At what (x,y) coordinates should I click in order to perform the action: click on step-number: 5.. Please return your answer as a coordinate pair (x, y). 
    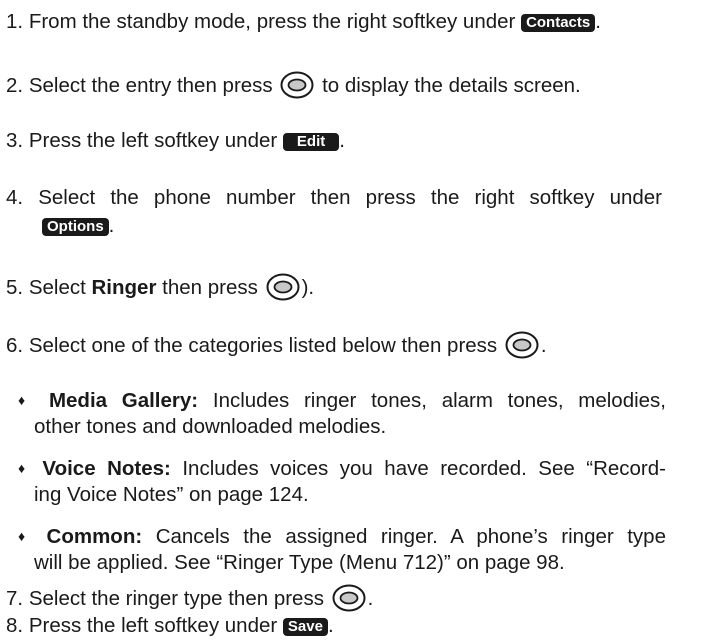
    Looking at the image, I should click on (15, 287).